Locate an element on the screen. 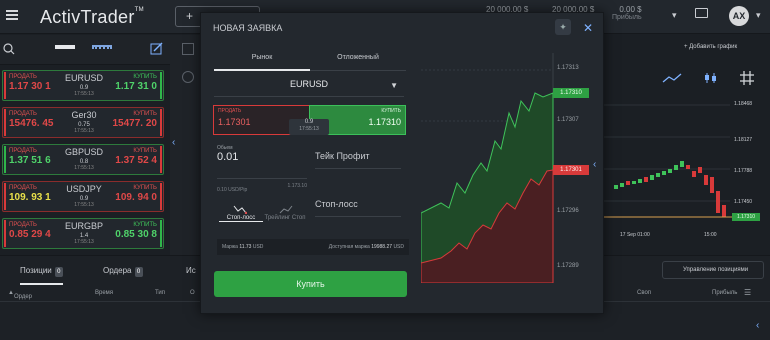 The image size is (770, 340). column-header-time: Время is located at coordinates (104, 293).